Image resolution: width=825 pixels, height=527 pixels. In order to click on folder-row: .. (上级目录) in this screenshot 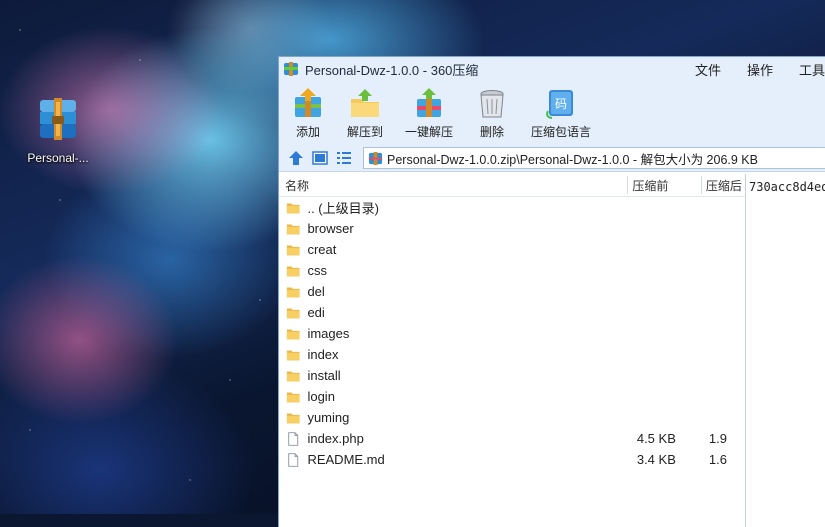, I will do `click(512, 207)`.